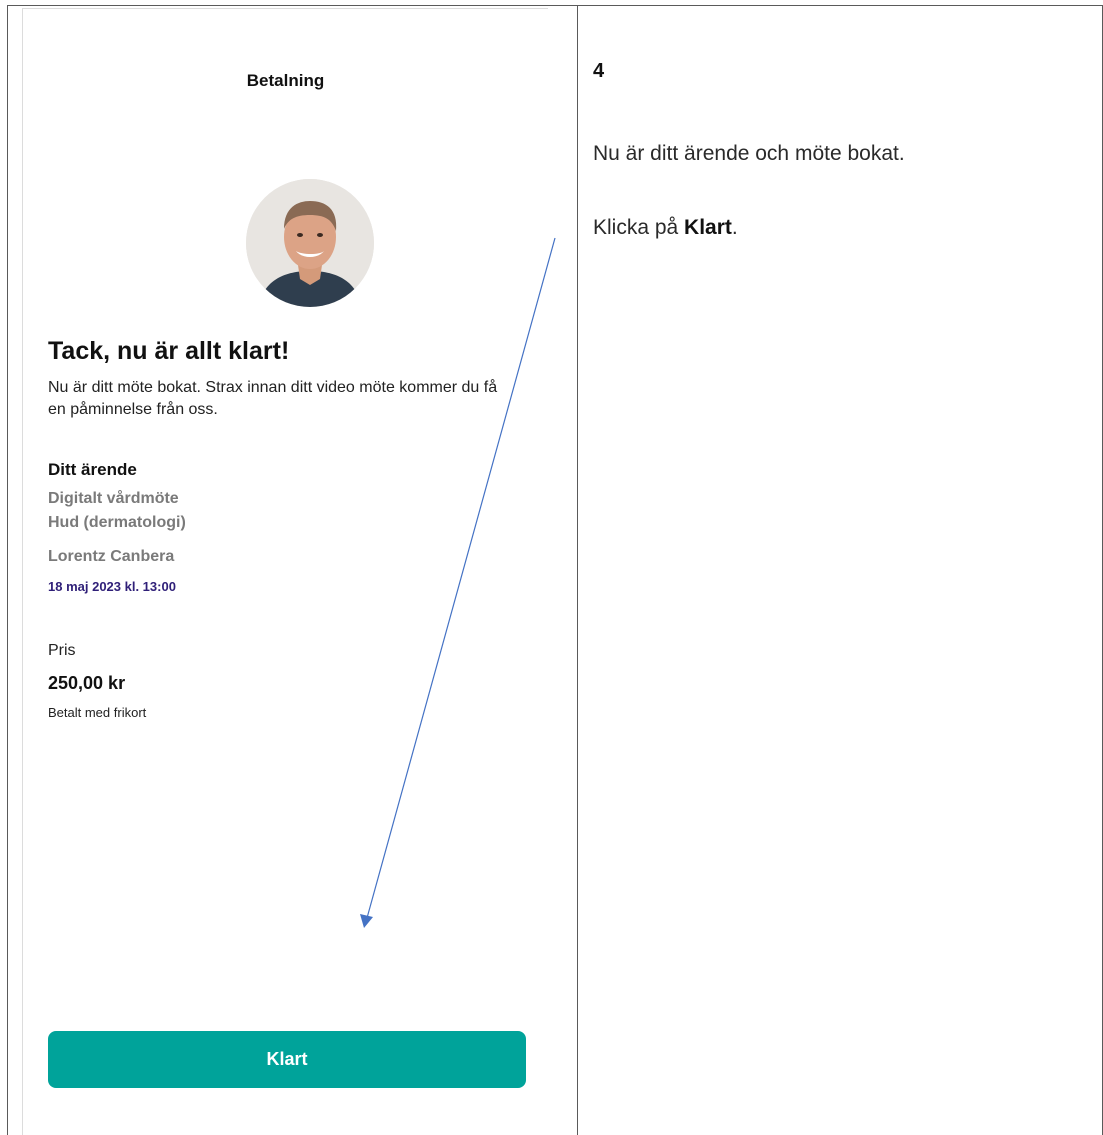  Describe the element at coordinates (113, 498) in the screenshot. I see `case-type: Digitalt vårdmöte` at that location.